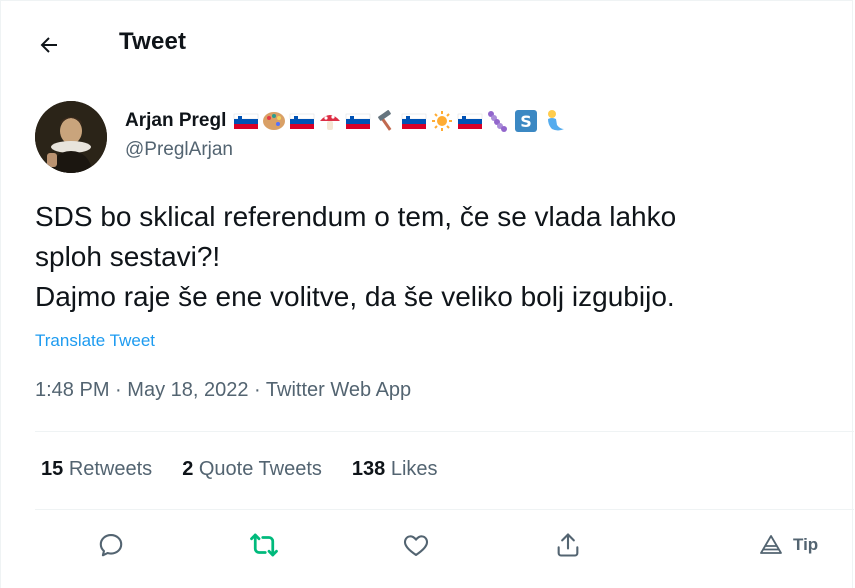 The width and height of the screenshot is (855, 588). I want to click on merperson-icon, so click(556, 120).